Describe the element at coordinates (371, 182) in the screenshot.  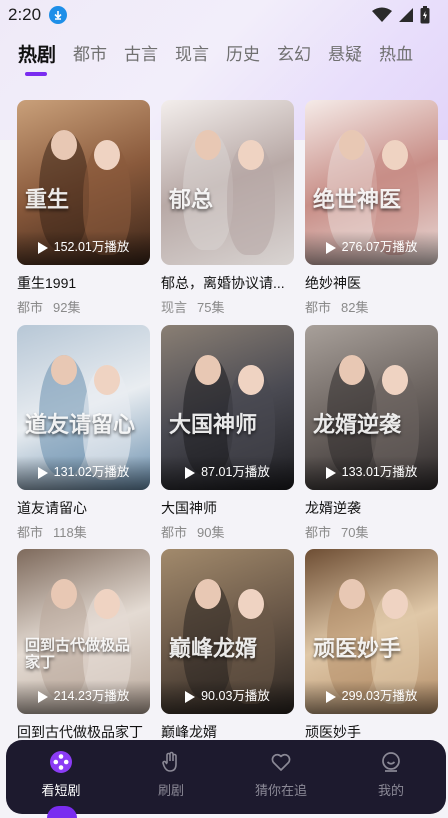
I see `drama-poster: 绝世神医 276.07万播放` at that location.